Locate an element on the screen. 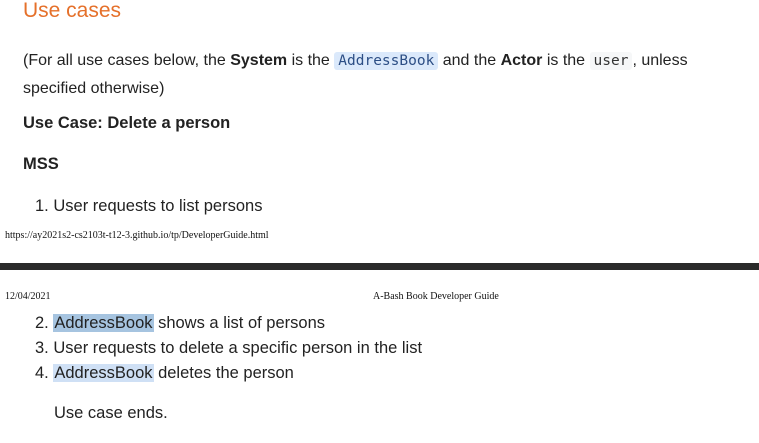  mss-step: 4. AddressBook deletes the person is located at coordinates (164, 373).